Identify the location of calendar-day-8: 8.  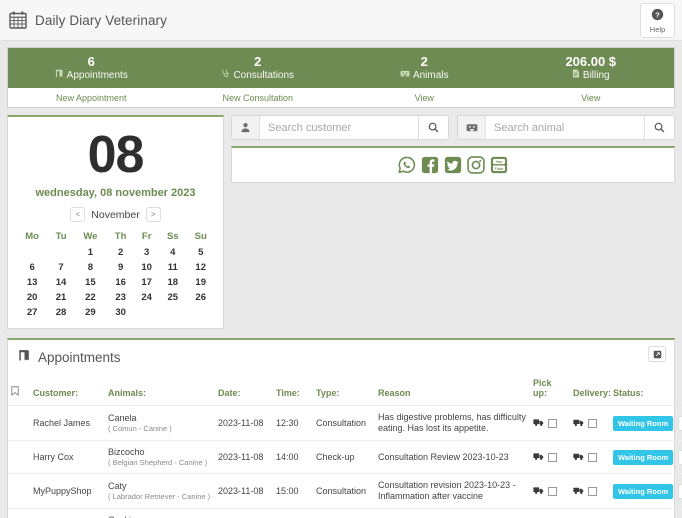
(90, 267).